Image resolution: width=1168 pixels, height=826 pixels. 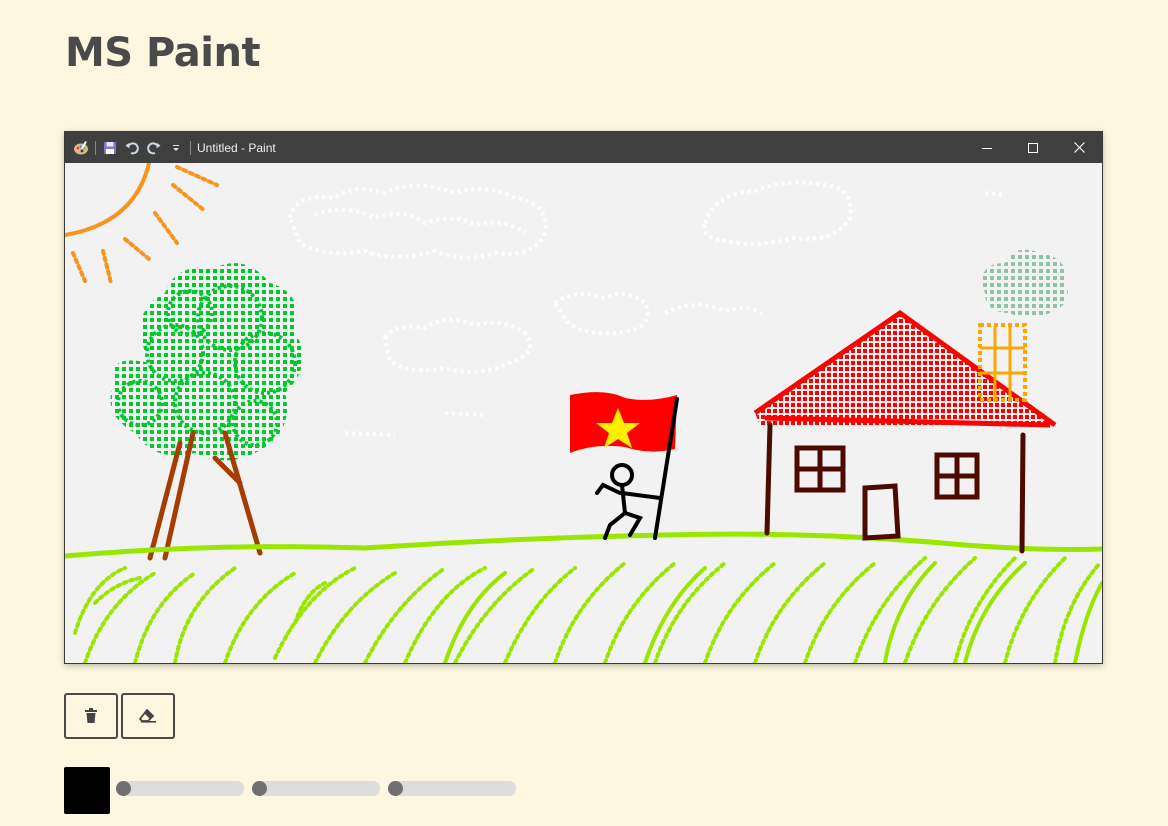 What do you see at coordinates (624, 466) in the screenshot?
I see `flag-figure` at bounding box center [624, 466].